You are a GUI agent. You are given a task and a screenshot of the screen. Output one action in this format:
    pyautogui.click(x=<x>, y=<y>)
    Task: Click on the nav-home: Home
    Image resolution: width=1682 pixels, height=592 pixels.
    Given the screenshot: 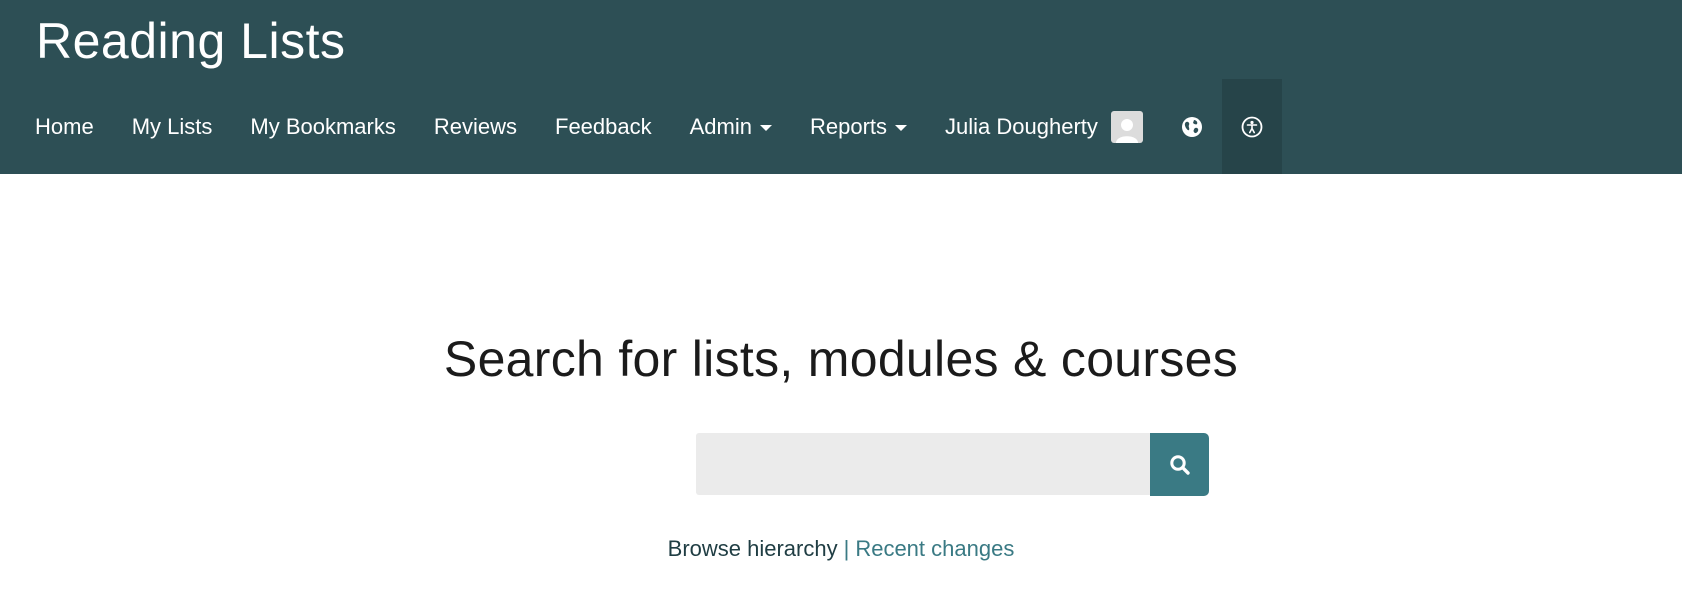 What is the action you would take?
    pyautogui.click(x=56, y=126)
    